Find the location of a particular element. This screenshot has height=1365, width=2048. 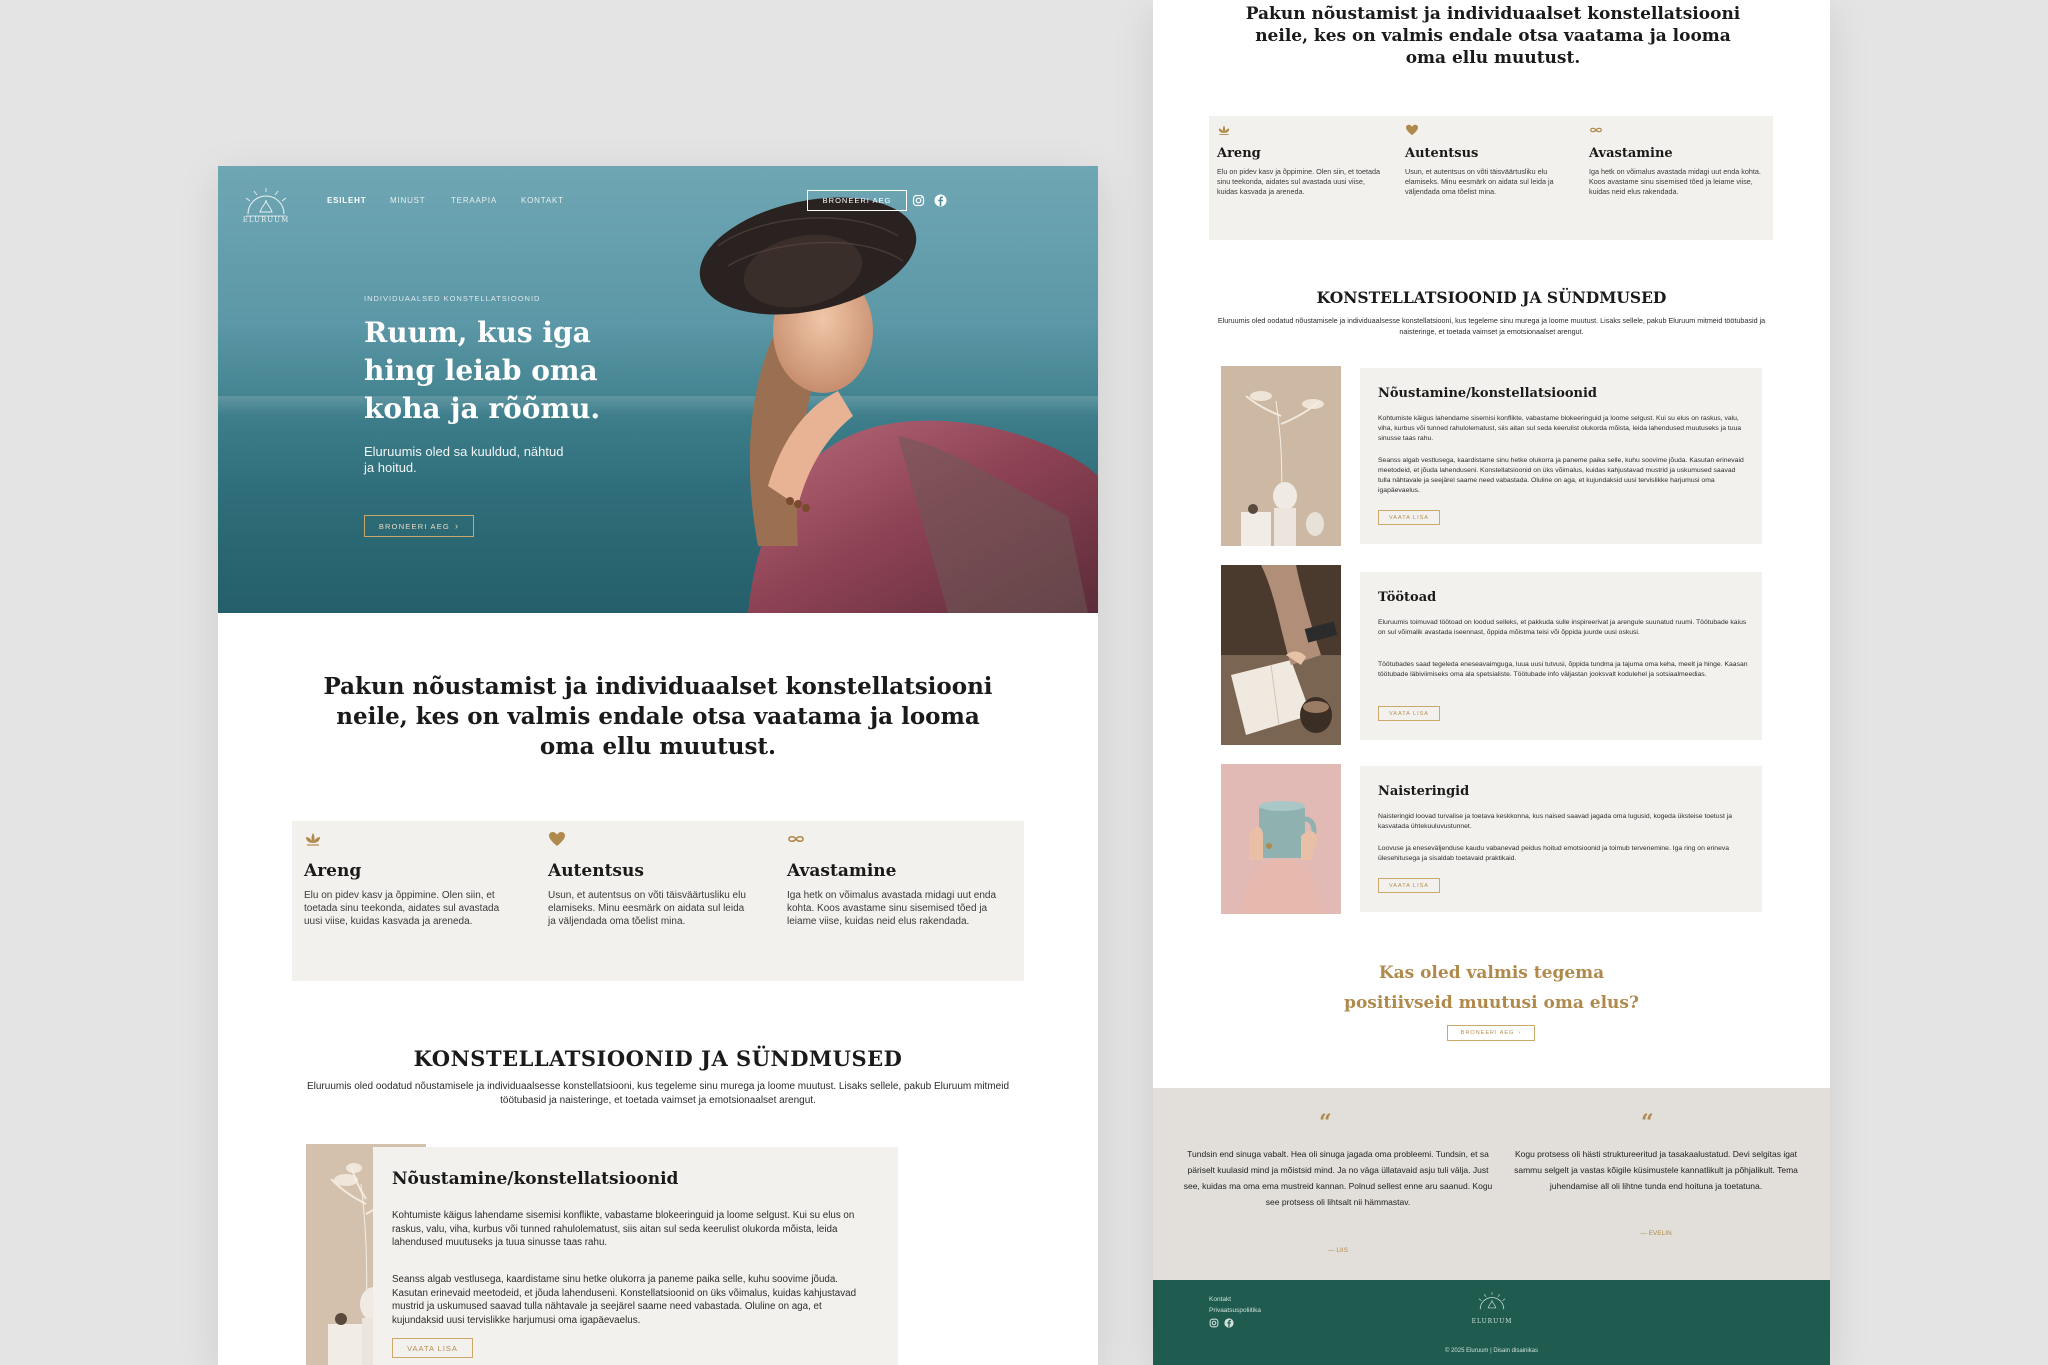

book-appointment-button: BRONEERI AEG is located at coordinates (857, 200).